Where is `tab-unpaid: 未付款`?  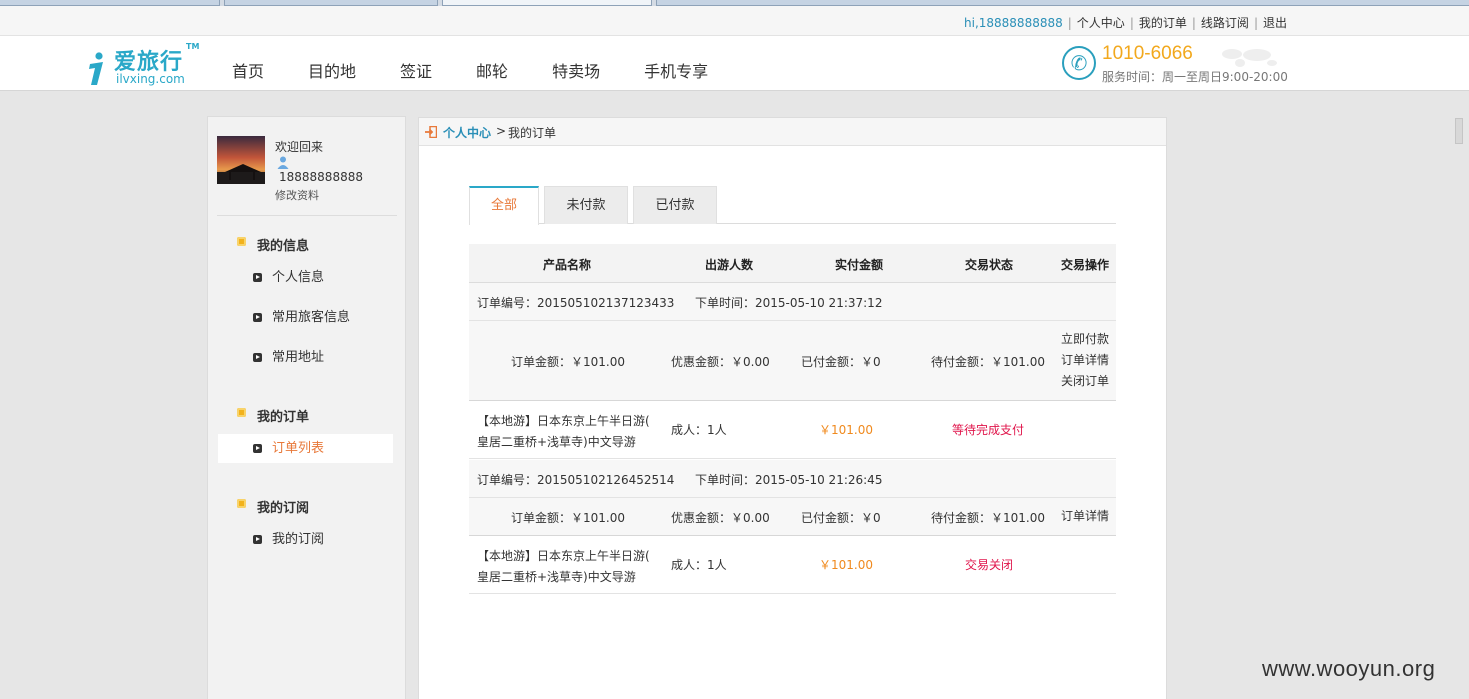 tab-unpaid: 未付款 is located at coordinates (586, 205).